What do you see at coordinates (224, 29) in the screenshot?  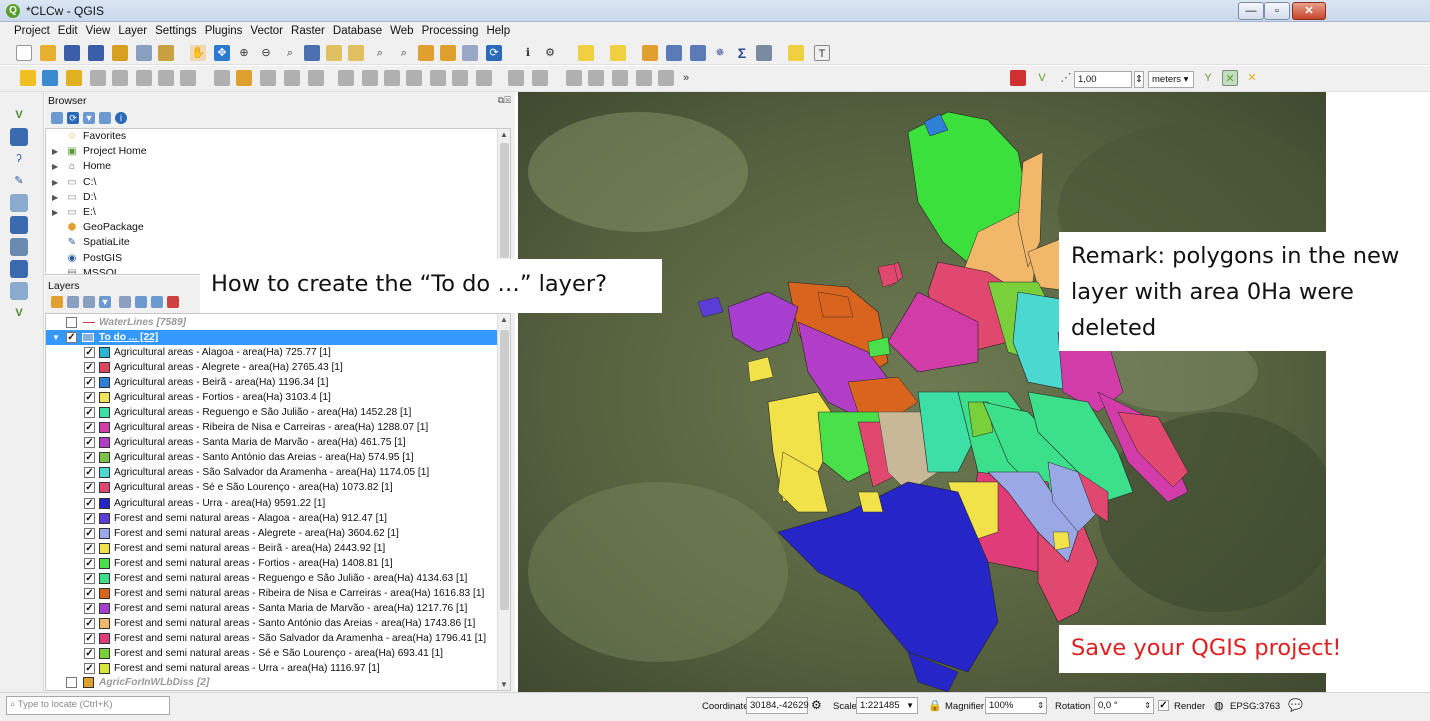 I see `menu-plugins: Plugins` at bounding box center [224, 29].